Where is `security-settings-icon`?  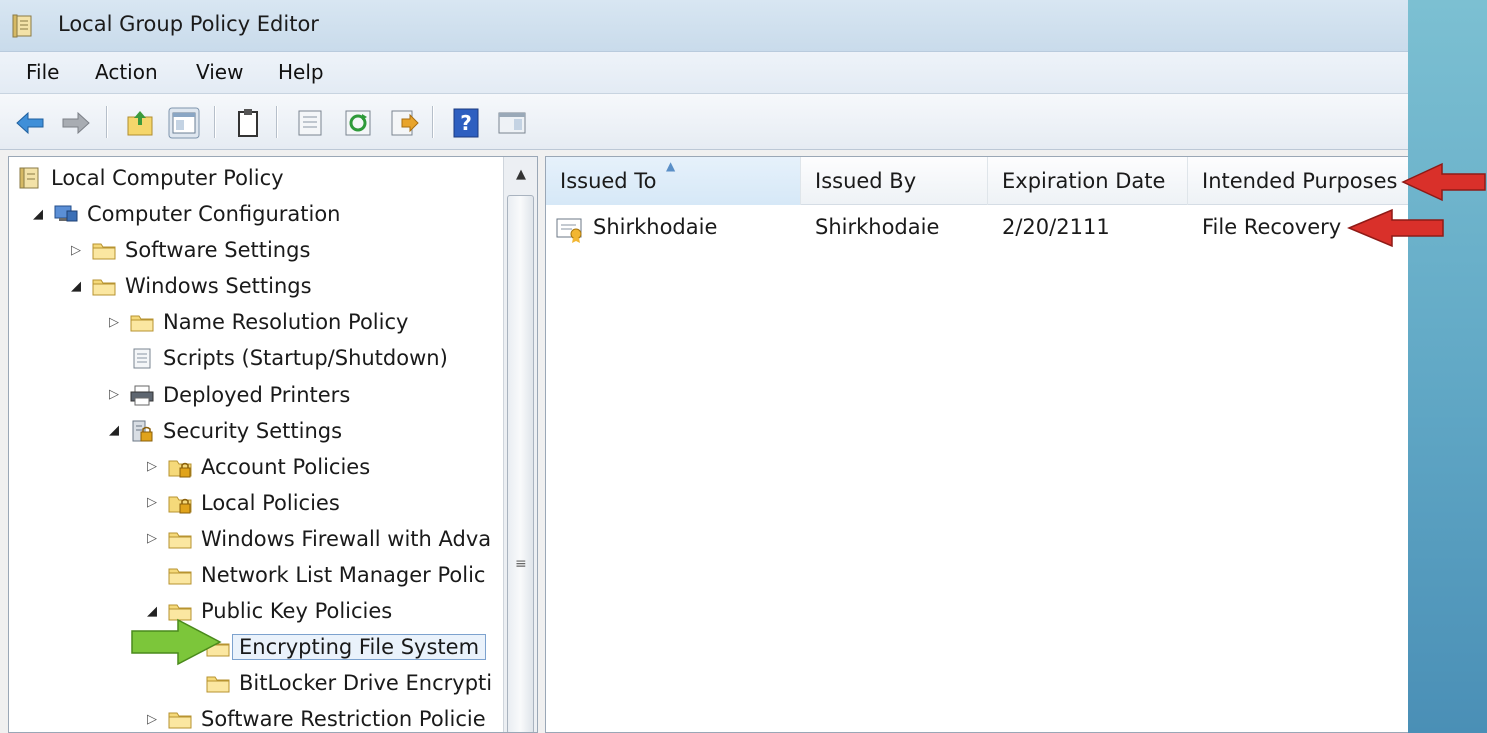
security-settings-icon is located at coordinates (142, 431).